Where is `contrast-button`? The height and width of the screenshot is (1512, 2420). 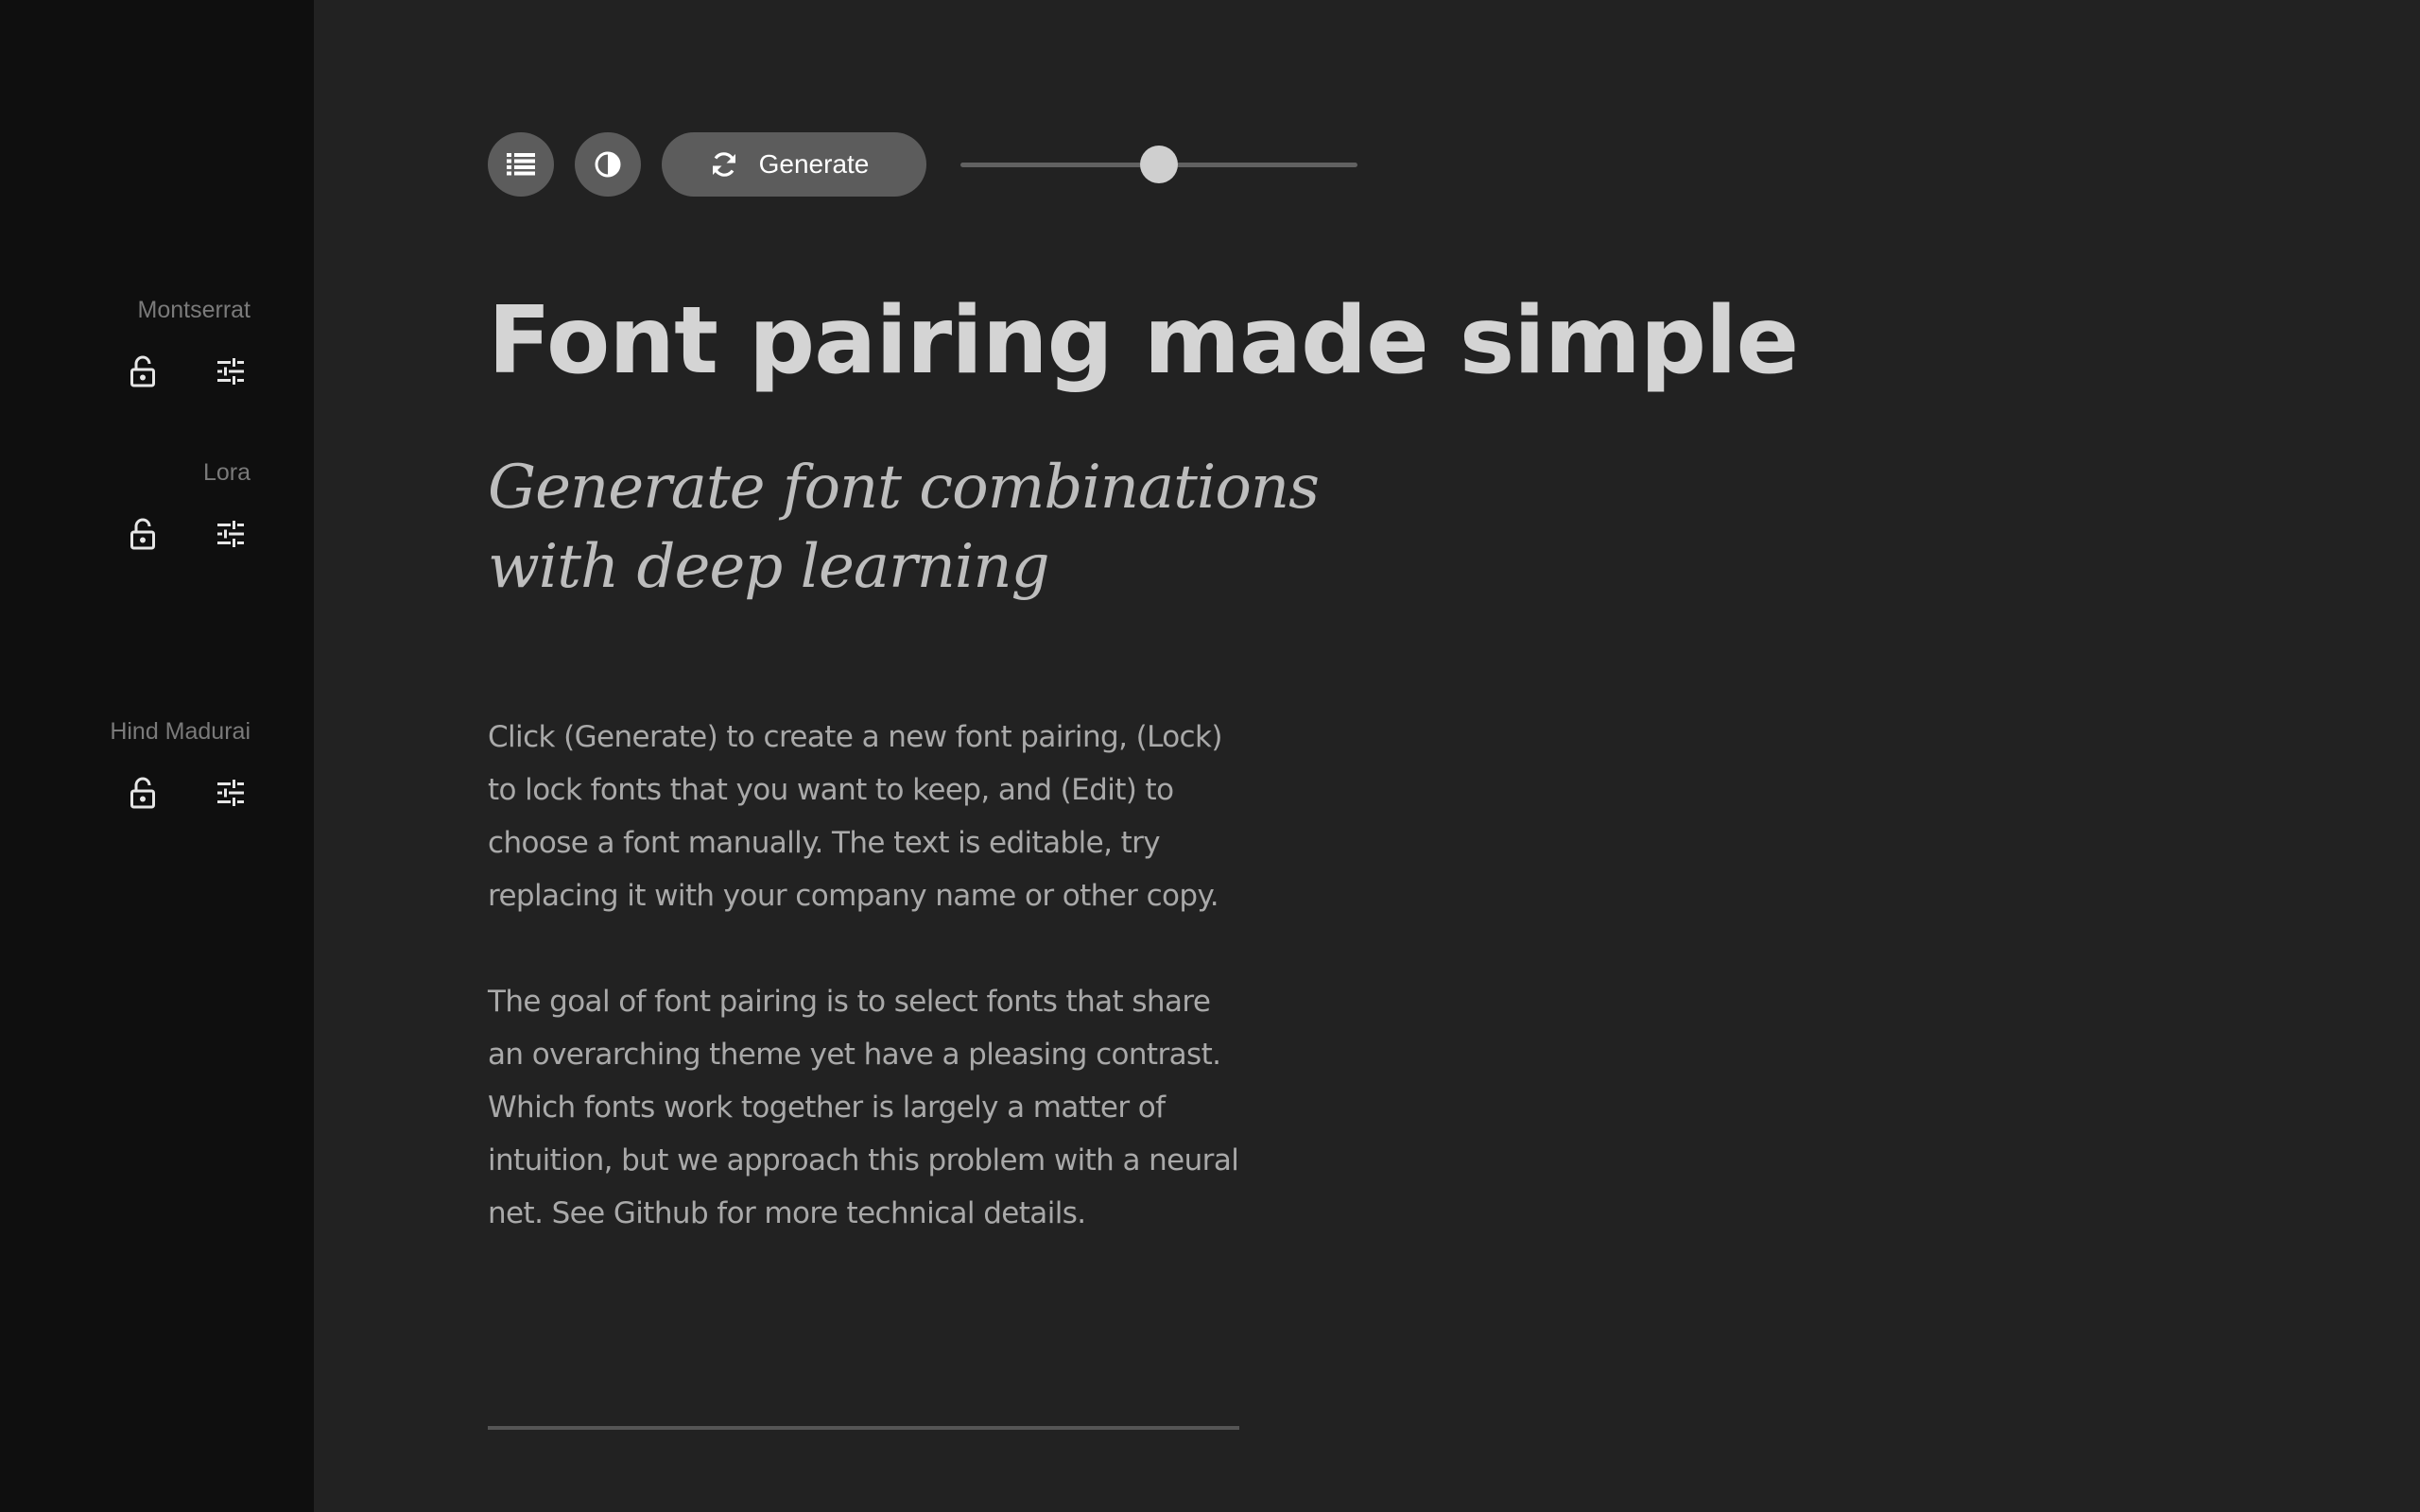 contrast-button is located at coordinates (608, 164).